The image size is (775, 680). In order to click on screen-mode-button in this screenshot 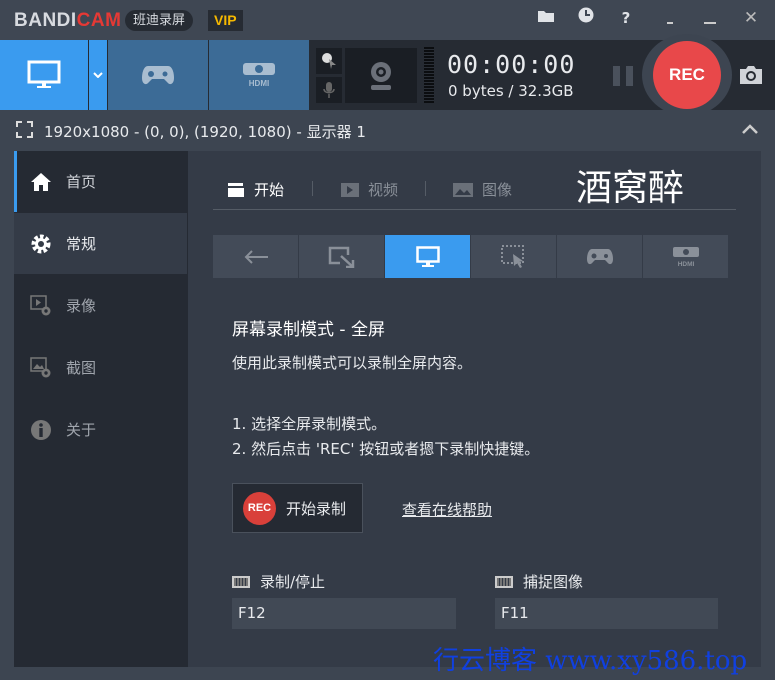, I will do `click(44, 75)`.